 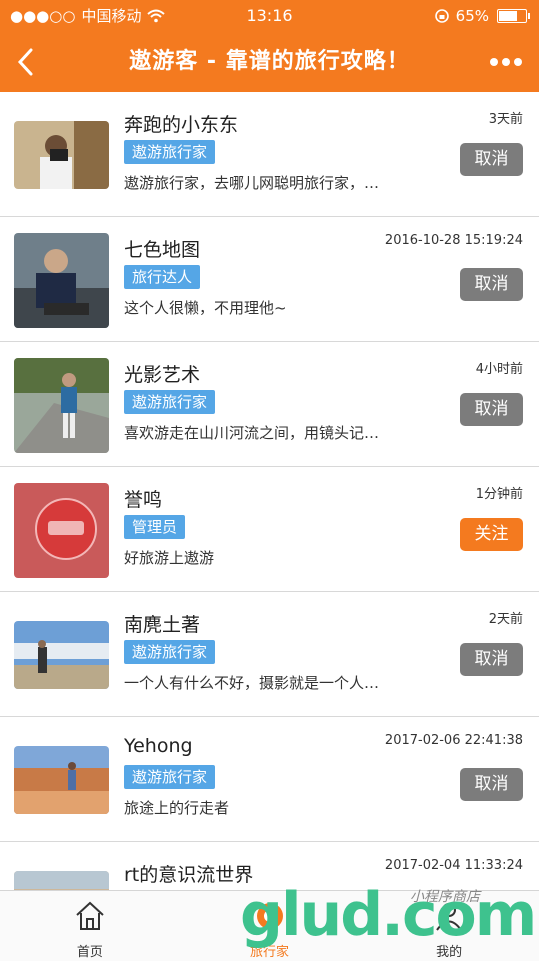 What do you see at coordinates (162, 375) in the screenshot?
I see `user-name: 光影艺术` at bounding box center [162, 375].